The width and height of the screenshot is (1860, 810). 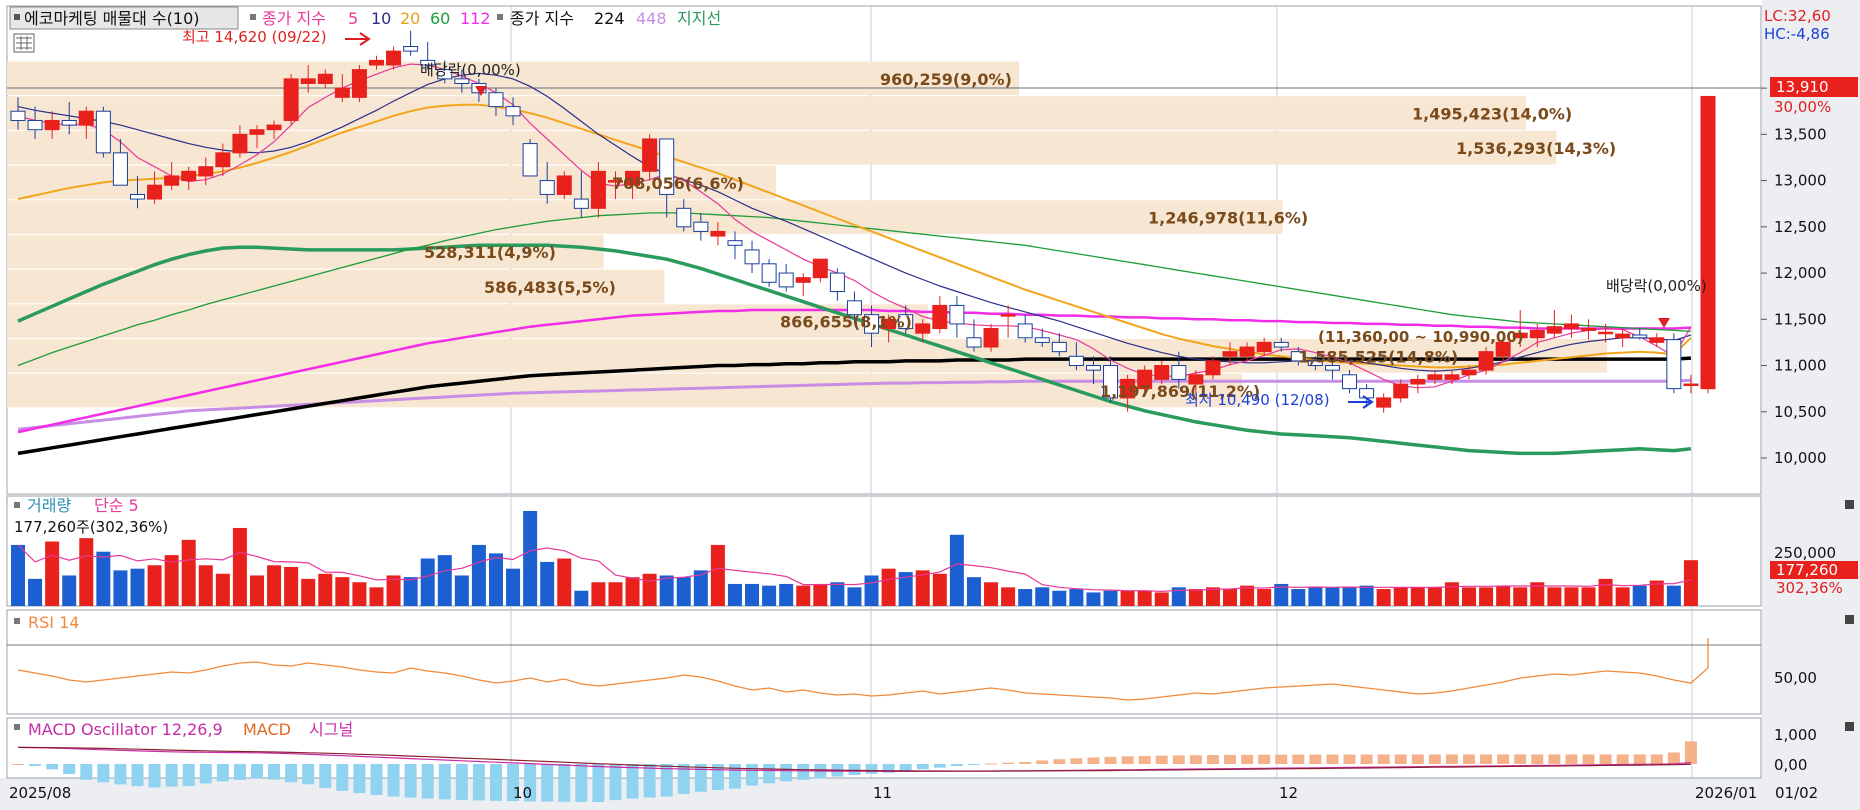 What do you see at coordinates (294, 18) in the screenshot?
I see `legend-close-index: 종가 지수` at bounding box center [294, 18].